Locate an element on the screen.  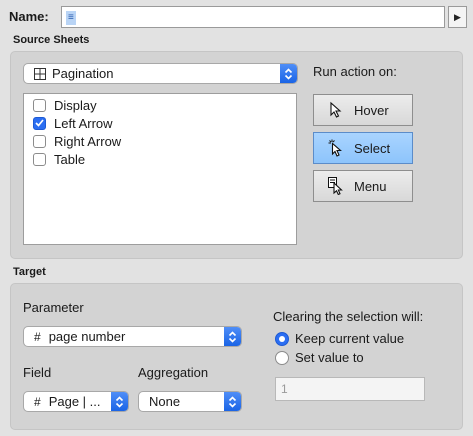
name-input: ≡ is located at coordinates (253, 17).